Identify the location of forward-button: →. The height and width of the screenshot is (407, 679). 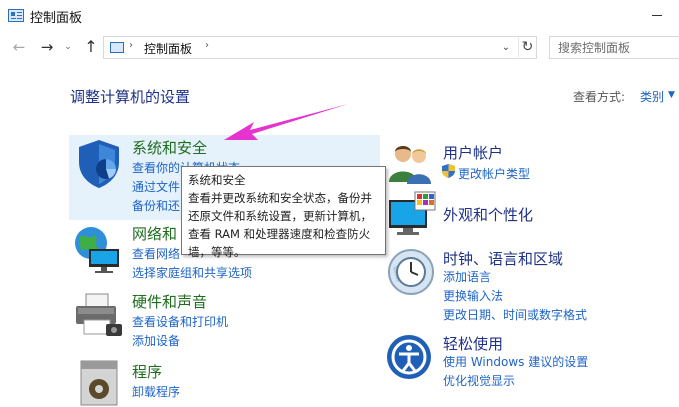
(47, 47).